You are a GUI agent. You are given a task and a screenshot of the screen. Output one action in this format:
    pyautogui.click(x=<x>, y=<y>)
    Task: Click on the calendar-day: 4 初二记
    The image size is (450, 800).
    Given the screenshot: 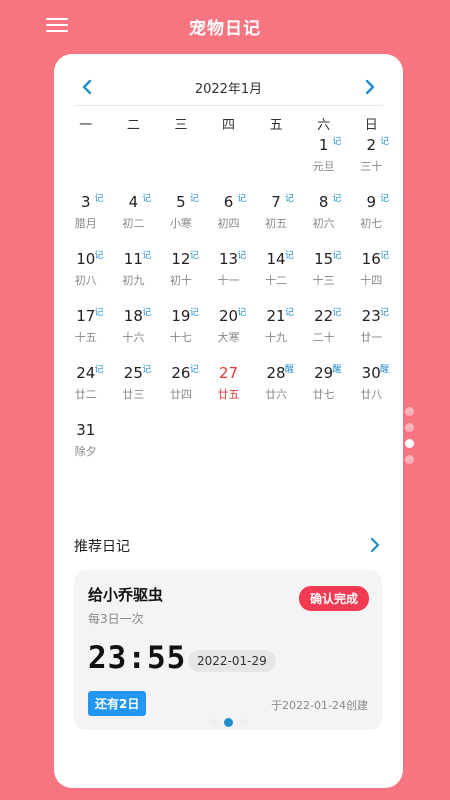 What is the action you would take?
    pyautogui.click(x=134, y=221)
    